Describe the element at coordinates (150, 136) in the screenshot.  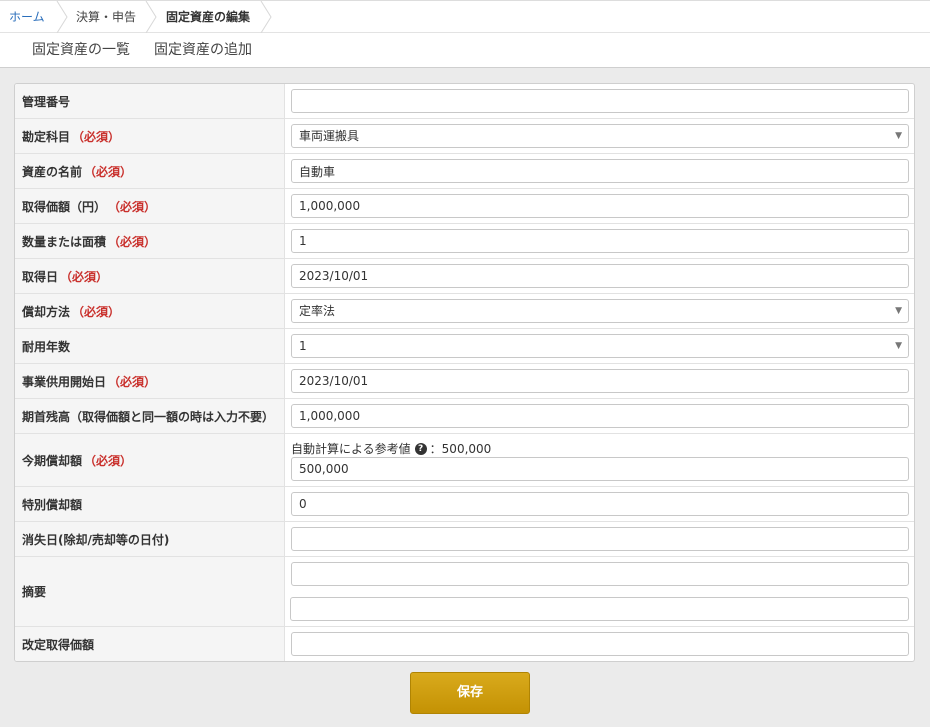
I see `field-label: 勘定科目 （必須）` at that location.